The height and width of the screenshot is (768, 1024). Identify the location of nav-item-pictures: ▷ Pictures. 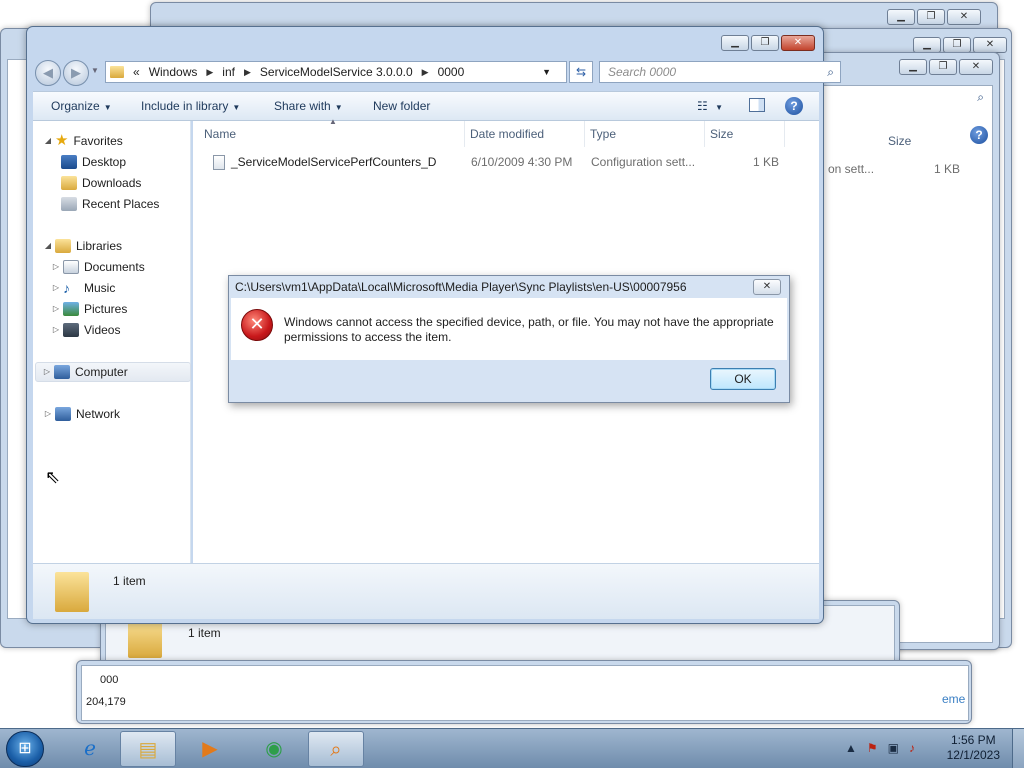
(89, 309).